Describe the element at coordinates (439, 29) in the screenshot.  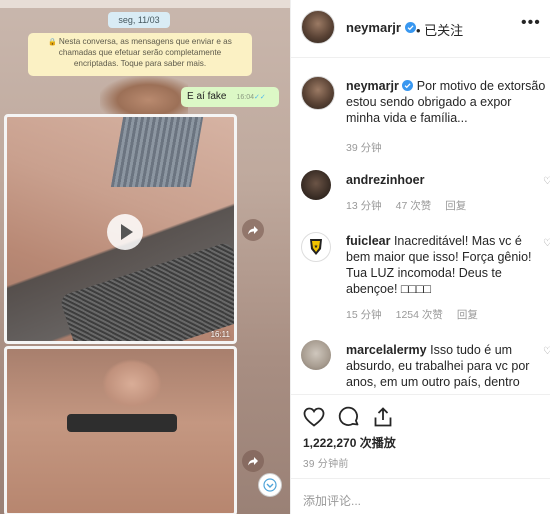
I see `follow-status: • 已关注` at that location.